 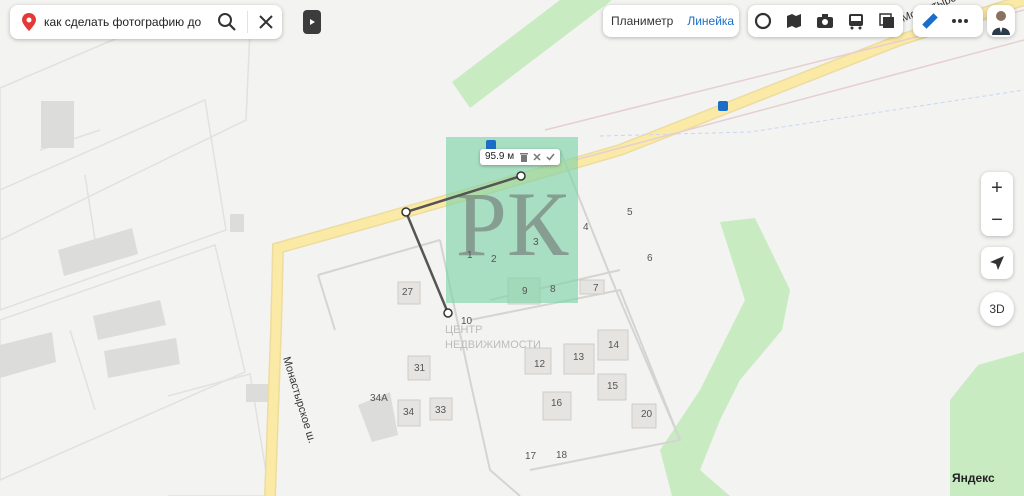 I want to click on collapse-sidebar-button, so click(x=312, y=22).